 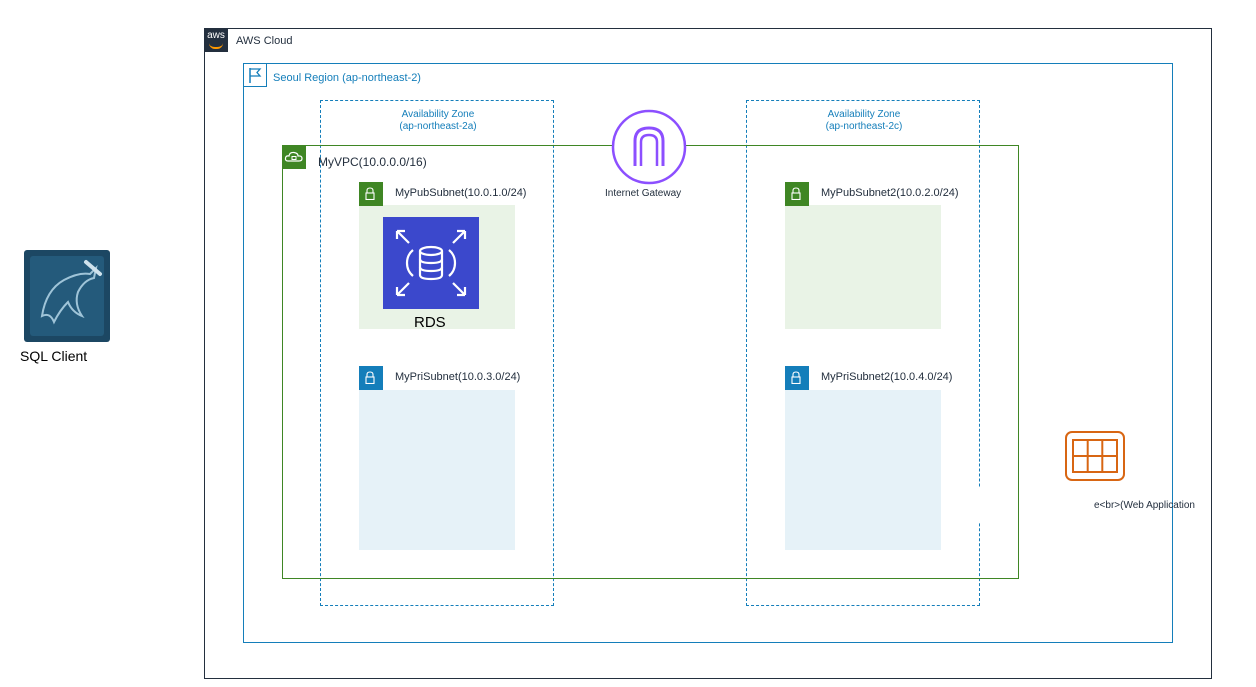 I want to click on public-subnet-2-area, so click(x=863, y=267).